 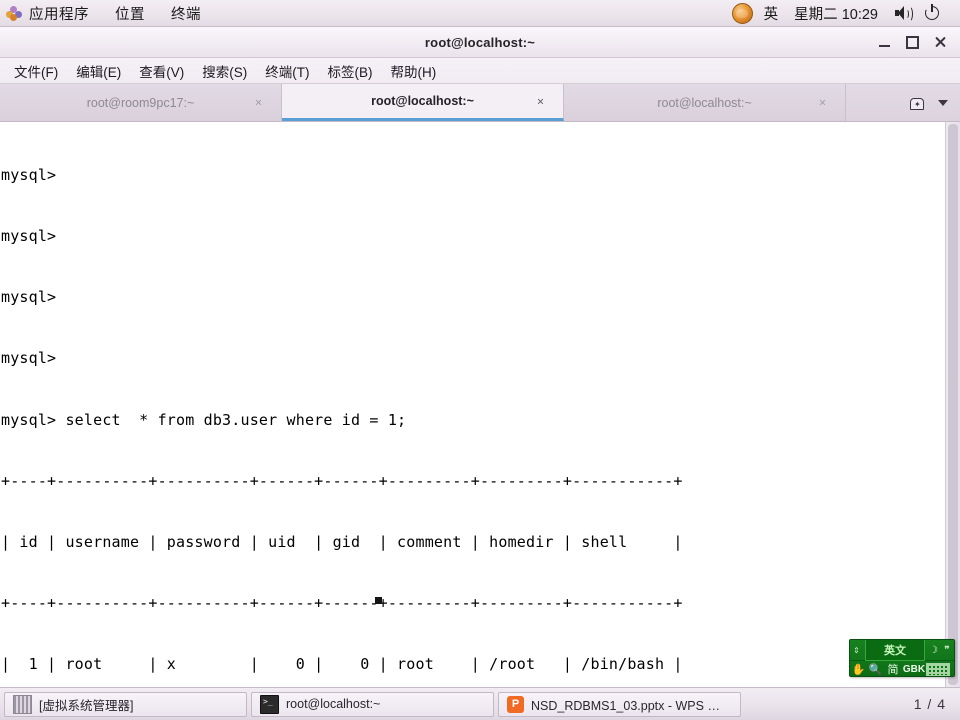 What do you see at coordinates (933, 650) in the screenshot?
I see `moon-icon: ☽` at bounding box center [933, 650].